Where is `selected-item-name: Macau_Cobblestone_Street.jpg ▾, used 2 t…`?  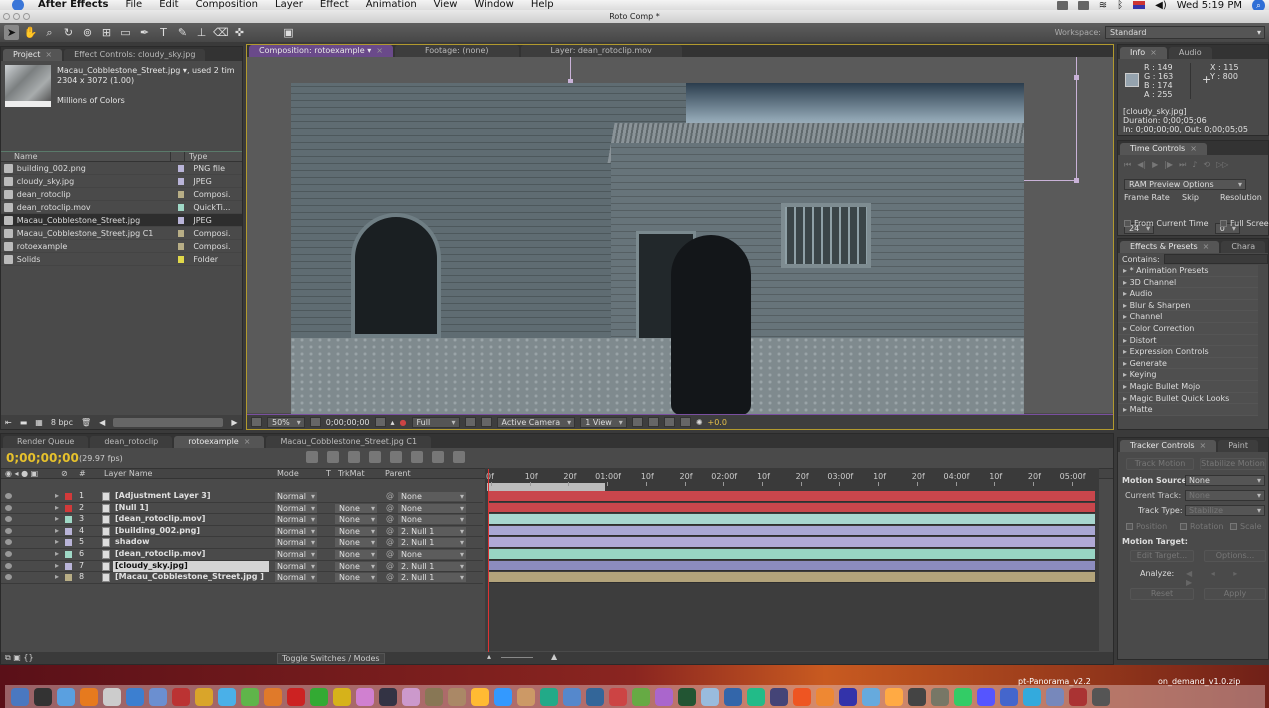 selected-item-name: Macau_Cobblestone_Street.jpg ▾, used 2 t… is located at coordinates (146, 71).